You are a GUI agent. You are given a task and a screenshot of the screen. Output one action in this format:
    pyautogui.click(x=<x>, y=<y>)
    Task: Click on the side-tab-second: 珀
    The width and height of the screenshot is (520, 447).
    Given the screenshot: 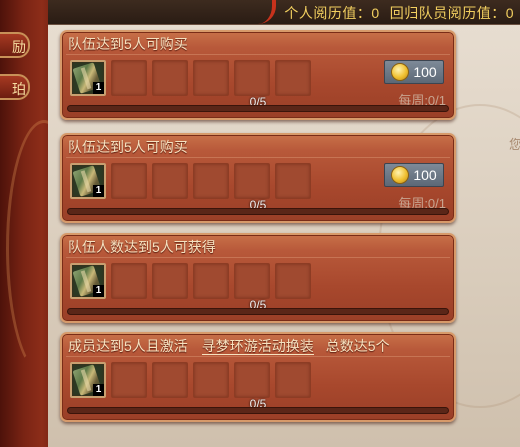 What is the action you would take?
    pyautogui.click(x=15, y=87)
    